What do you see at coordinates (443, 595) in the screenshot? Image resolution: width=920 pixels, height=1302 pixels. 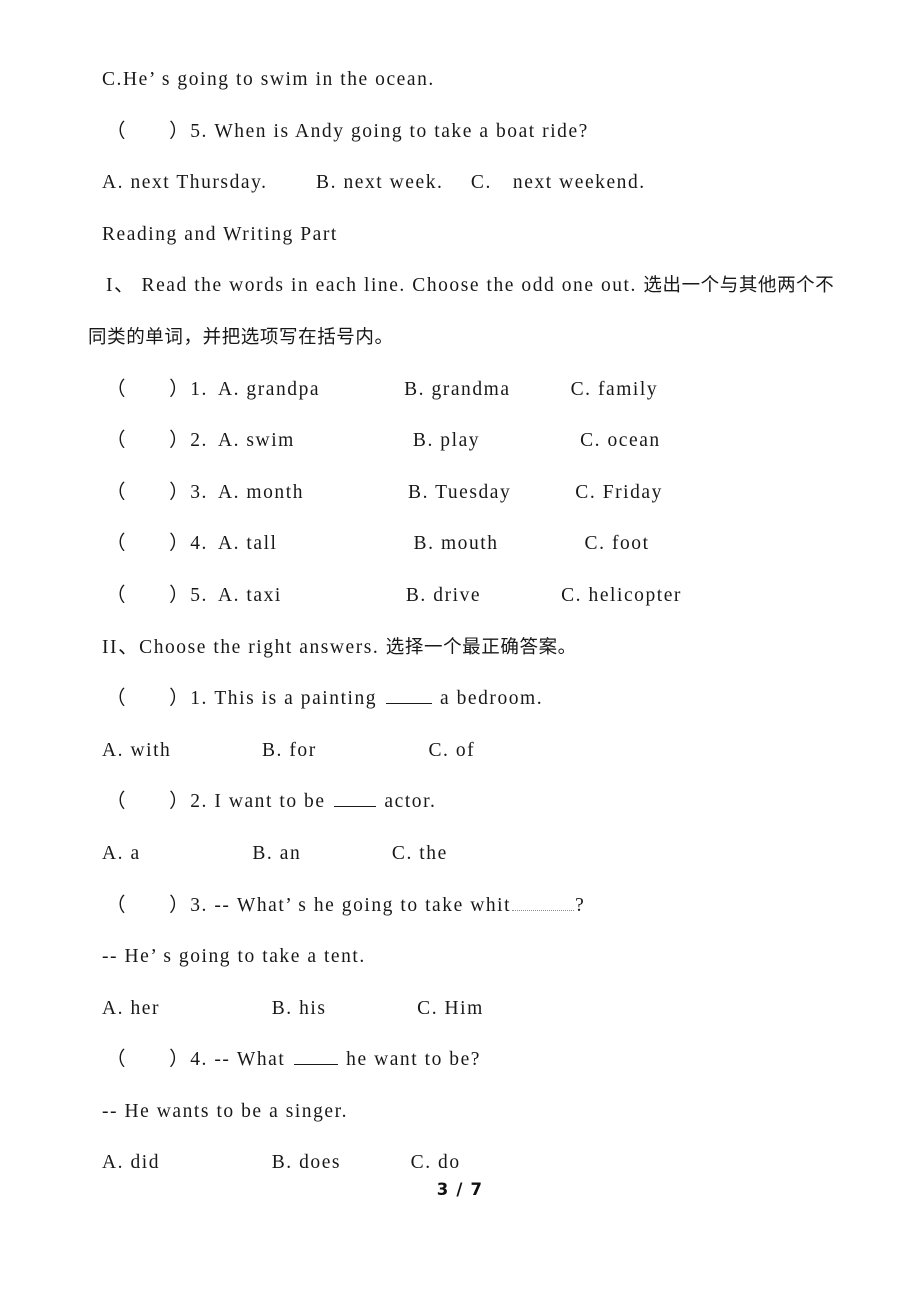 I see `option-b-5: B. drive` at bounding box center [443, 595].